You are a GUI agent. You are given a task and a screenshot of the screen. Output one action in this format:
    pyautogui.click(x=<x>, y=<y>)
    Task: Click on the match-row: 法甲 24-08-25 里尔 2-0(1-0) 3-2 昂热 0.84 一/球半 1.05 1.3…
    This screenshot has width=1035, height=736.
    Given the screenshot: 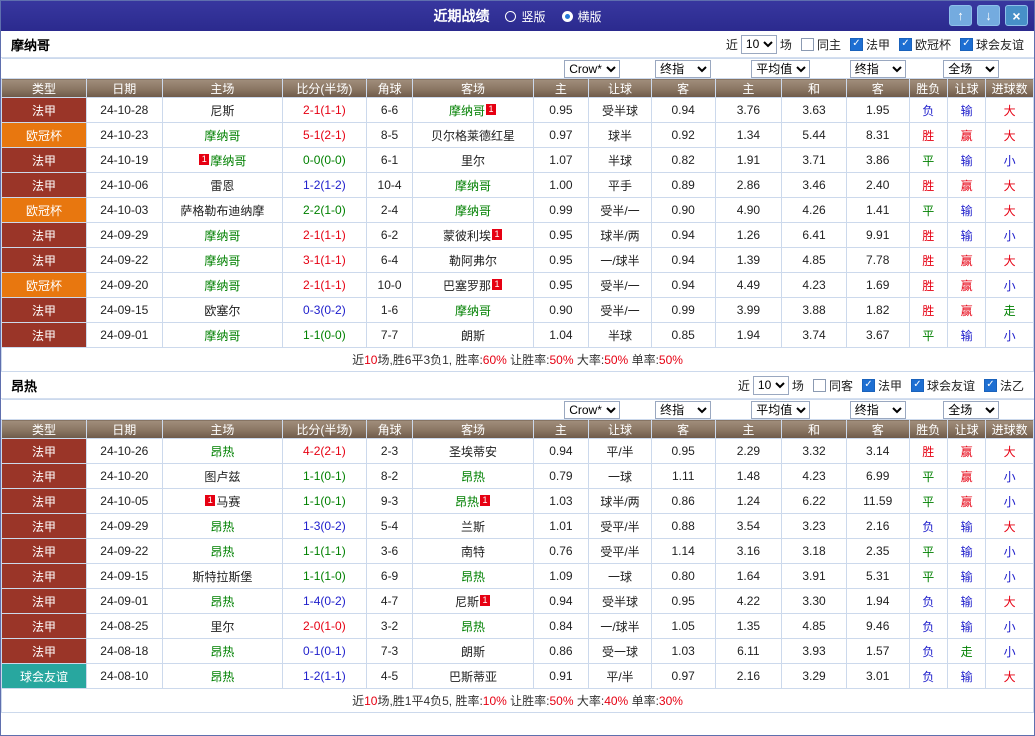 What is the action you would take?
    pyautogui.click(x=517, y=626)
    